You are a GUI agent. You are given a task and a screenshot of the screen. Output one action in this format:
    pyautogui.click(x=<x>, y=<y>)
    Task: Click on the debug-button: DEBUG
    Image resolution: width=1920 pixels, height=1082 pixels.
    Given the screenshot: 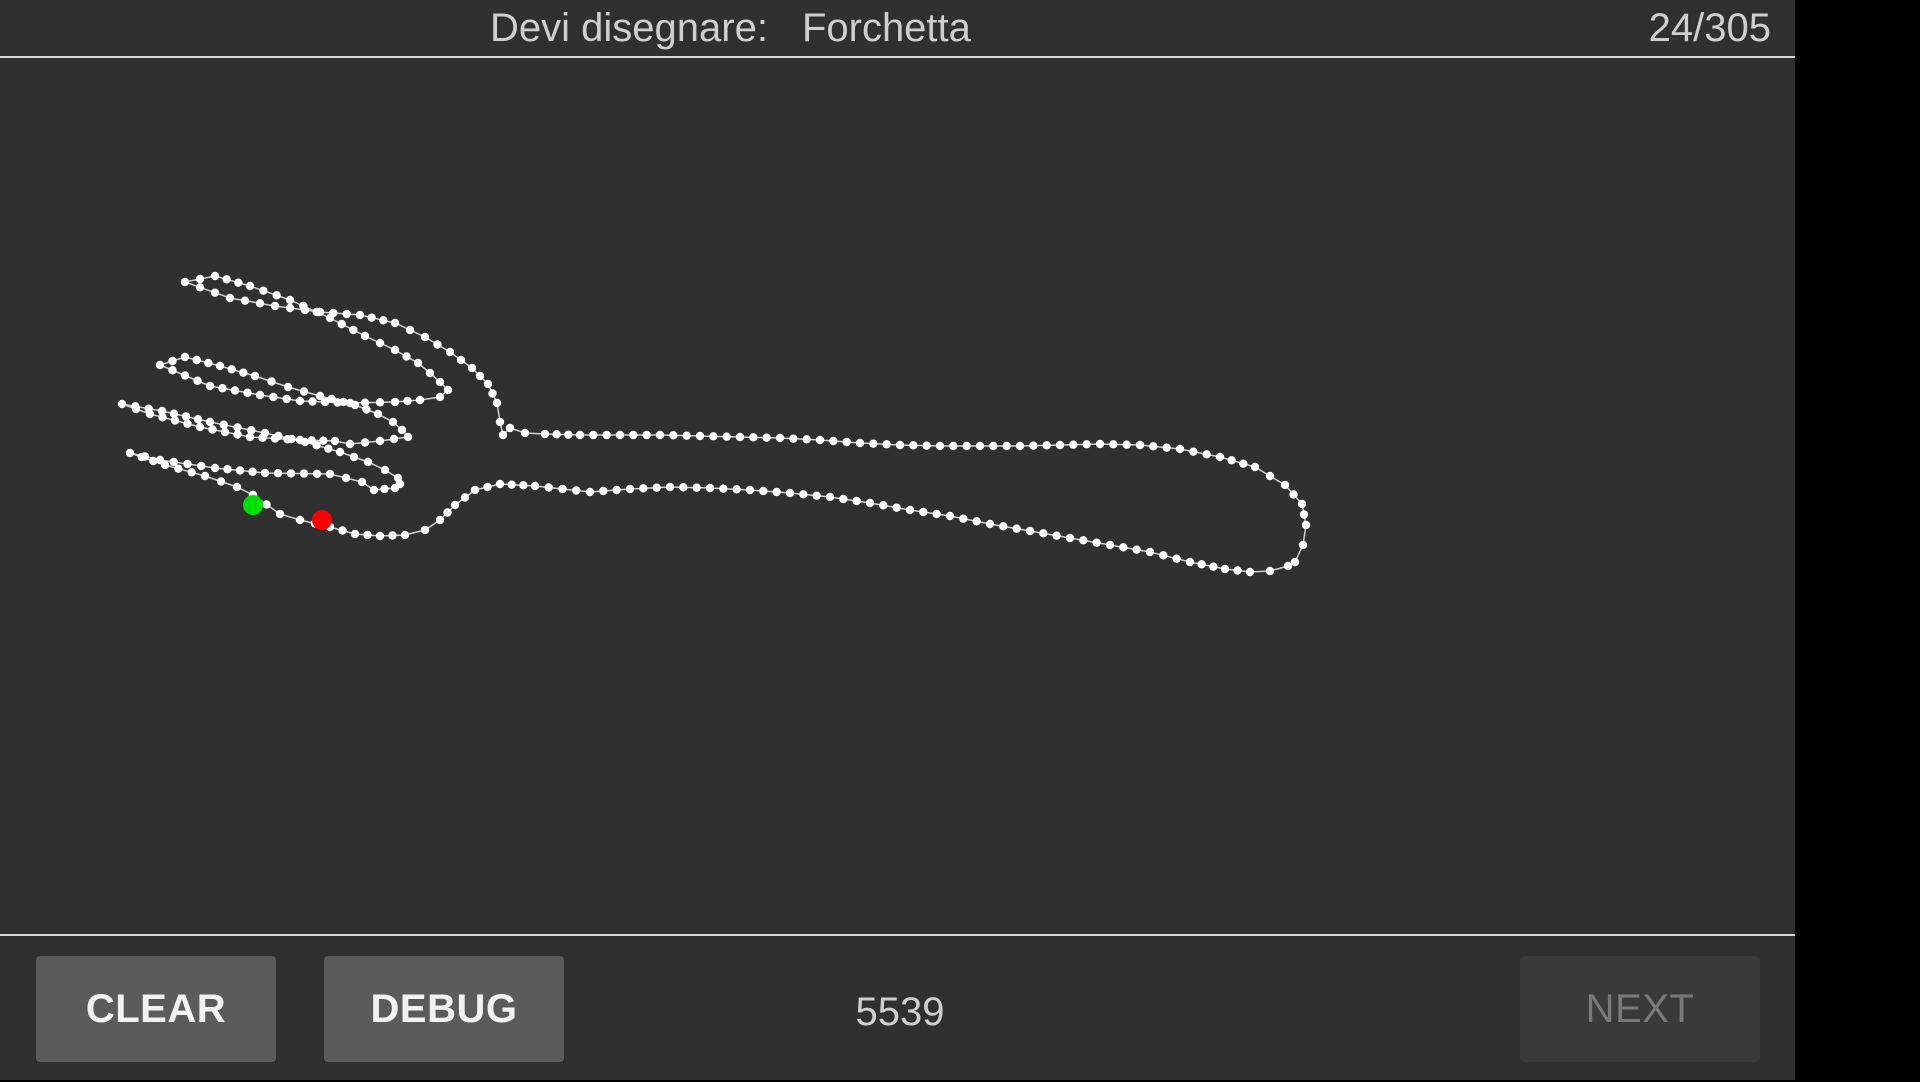 What is the action you would take?
    pyautogui.click(x=444, y=1009)
    